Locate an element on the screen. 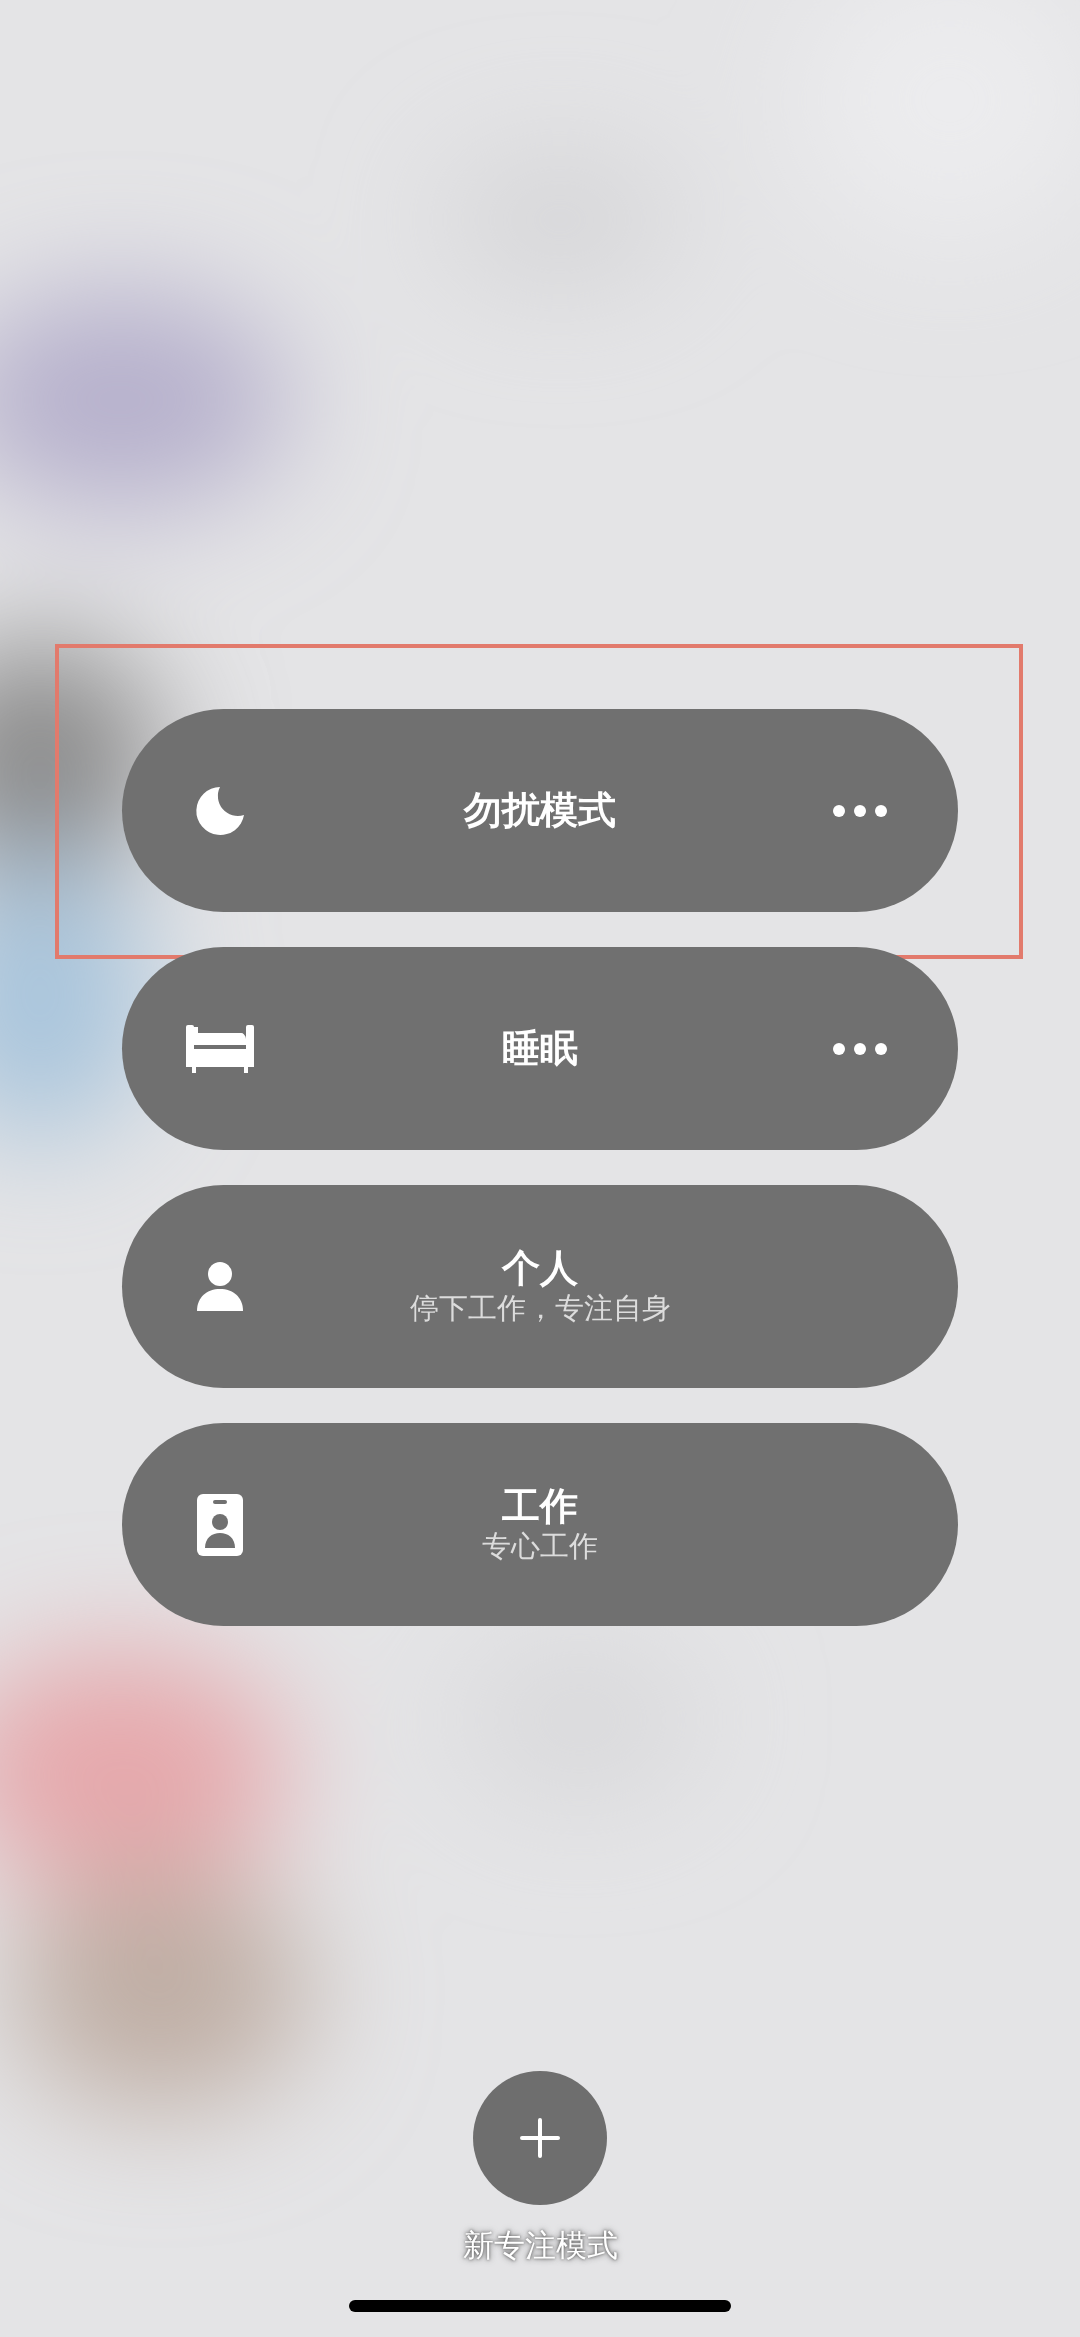 This screenshot has height=2337, width=1080. new-focus-mode-label: 新专注模式 is located at coordinates (540, 2245).